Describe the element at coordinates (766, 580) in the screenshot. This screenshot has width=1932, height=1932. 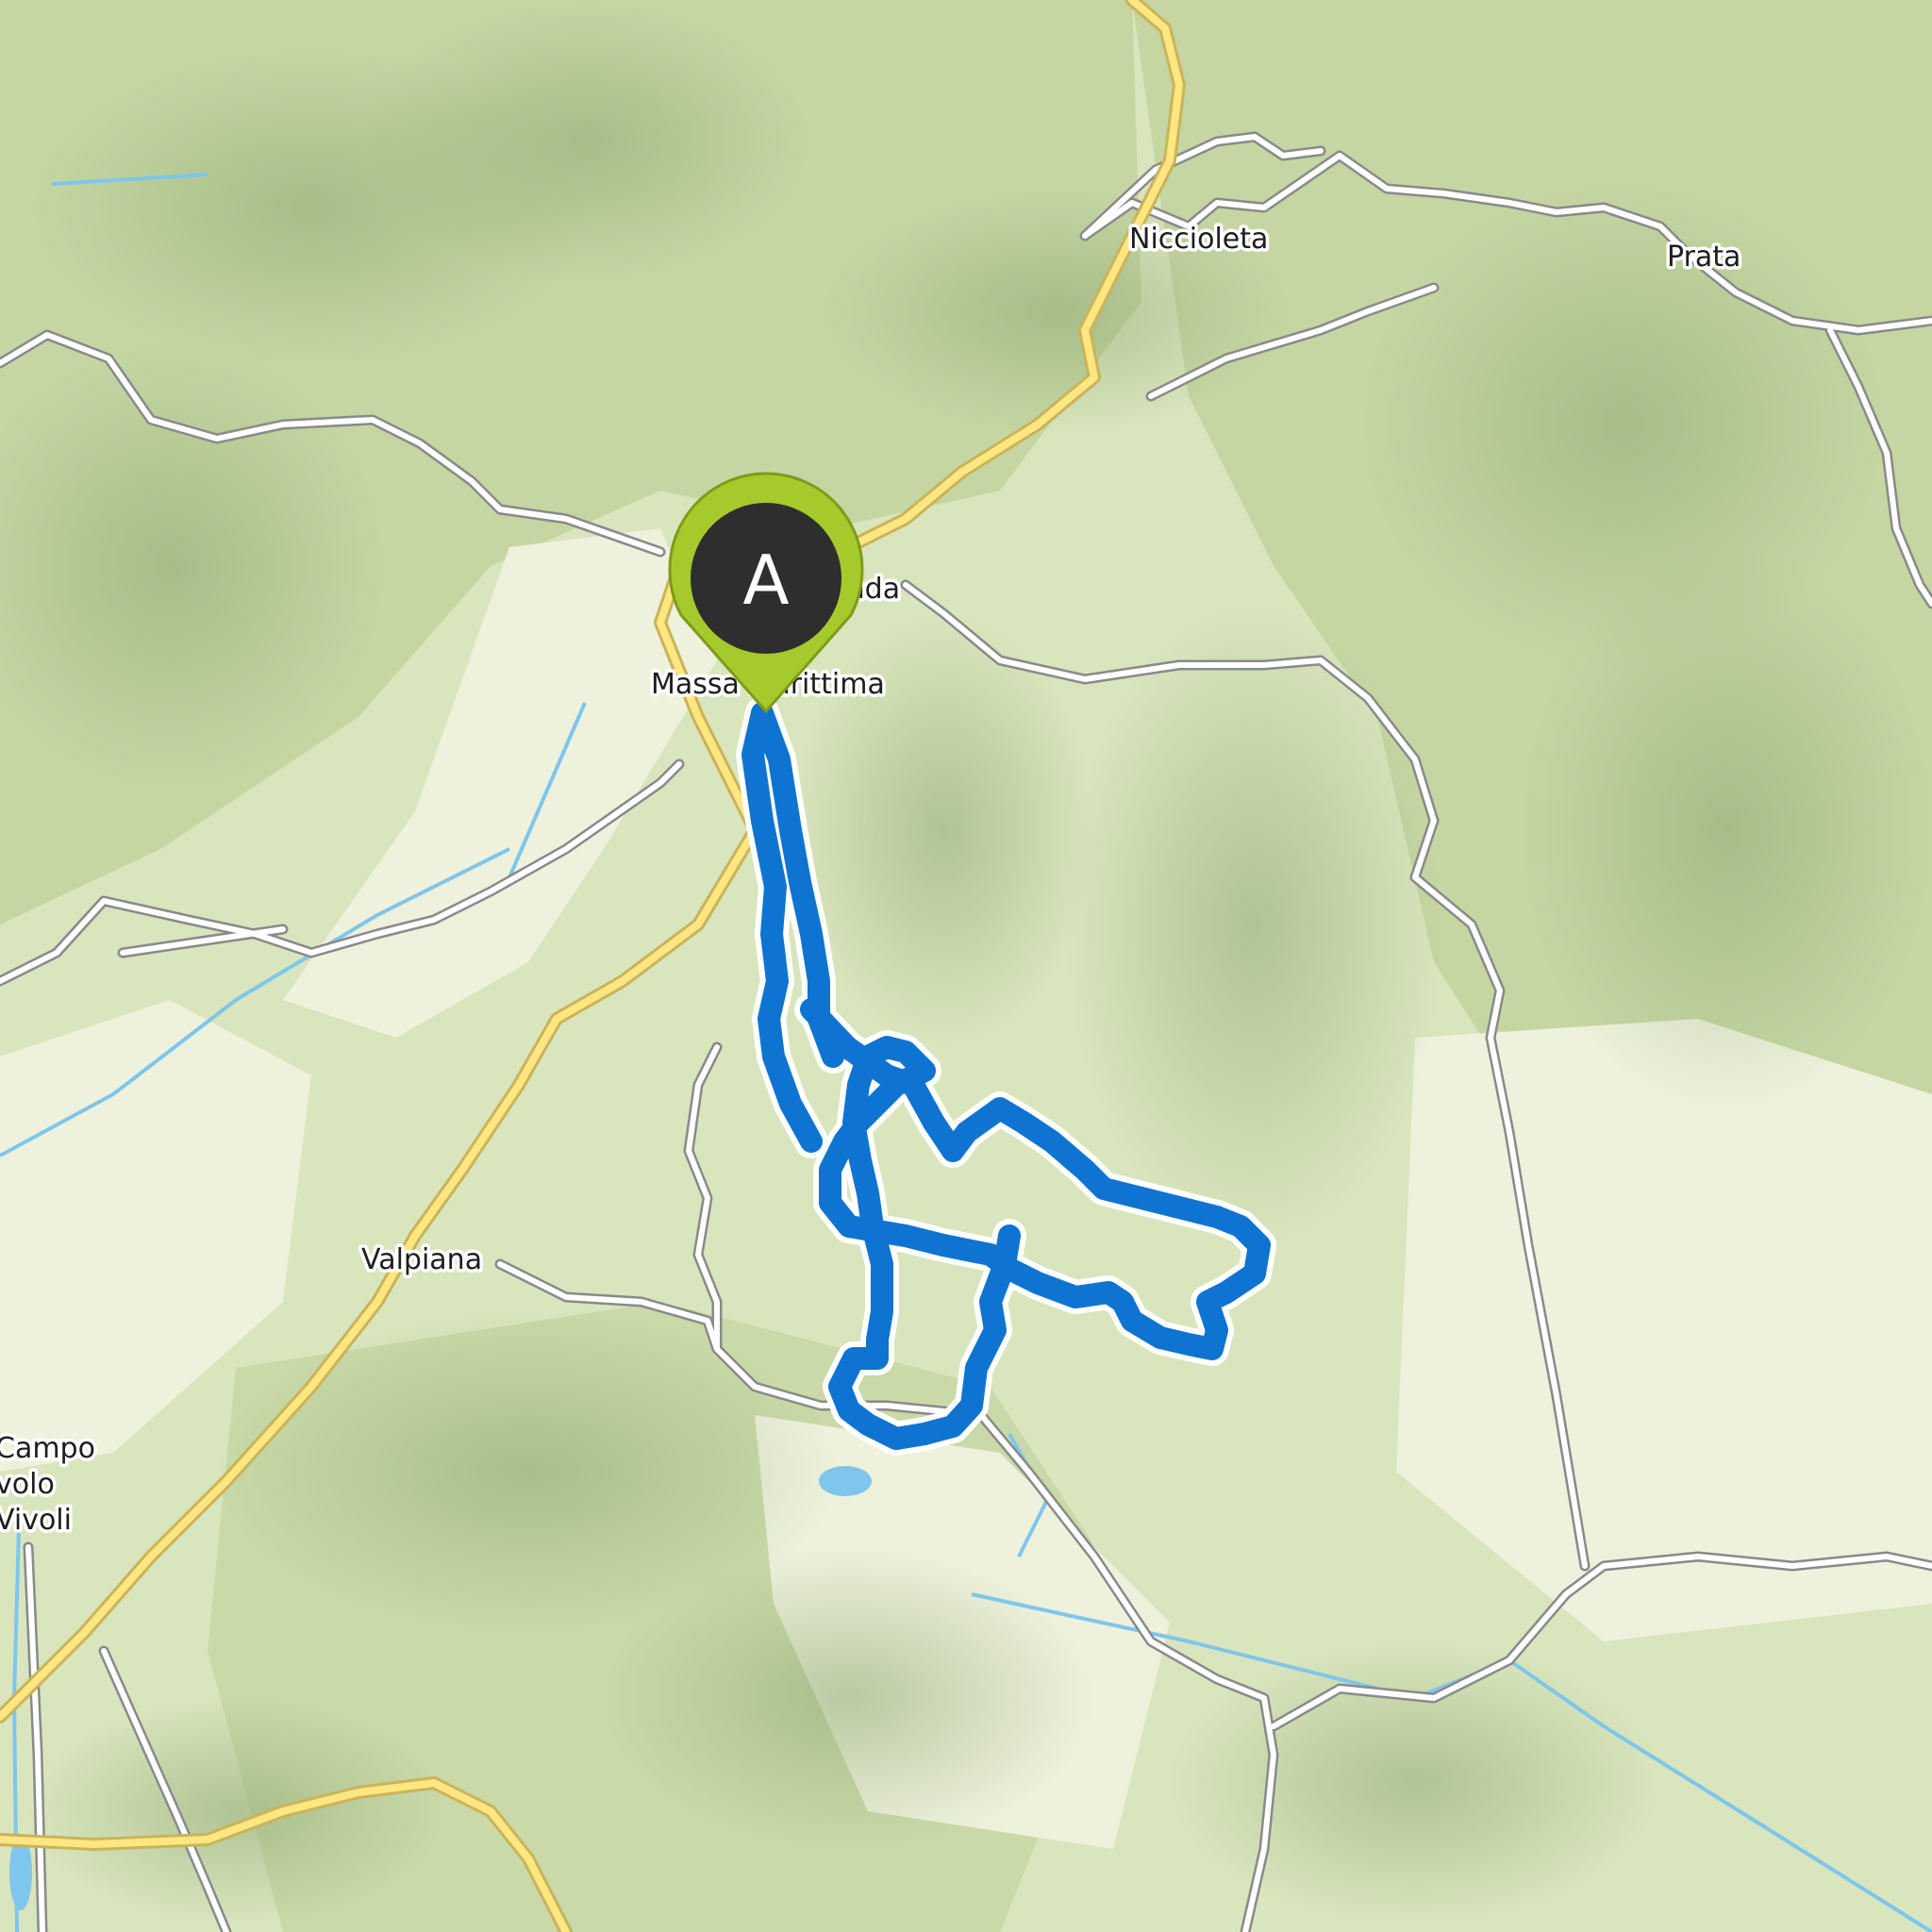
I see `marker-letter: A` at that location.